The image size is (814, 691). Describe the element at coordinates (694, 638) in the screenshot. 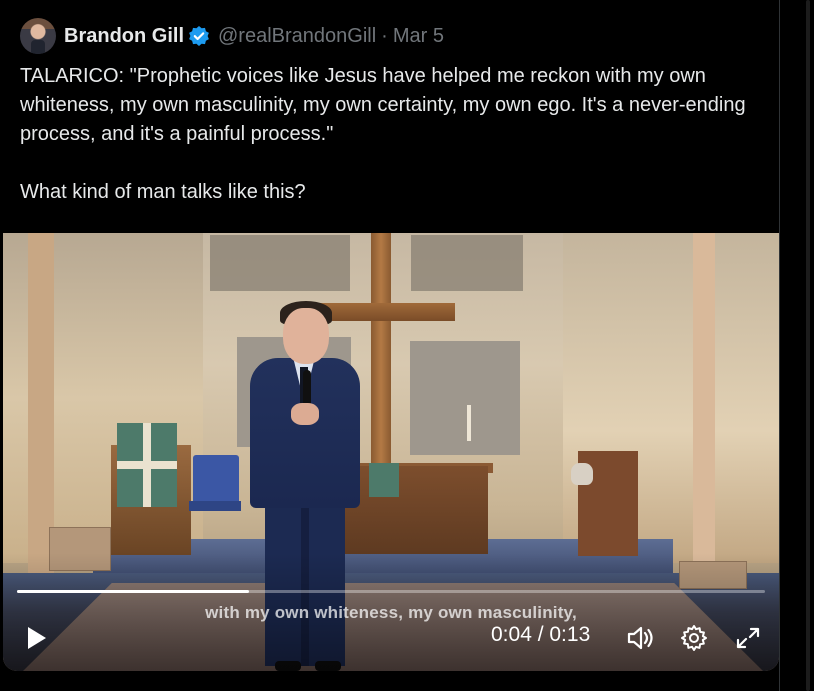

I see `gear-icon` at that location.